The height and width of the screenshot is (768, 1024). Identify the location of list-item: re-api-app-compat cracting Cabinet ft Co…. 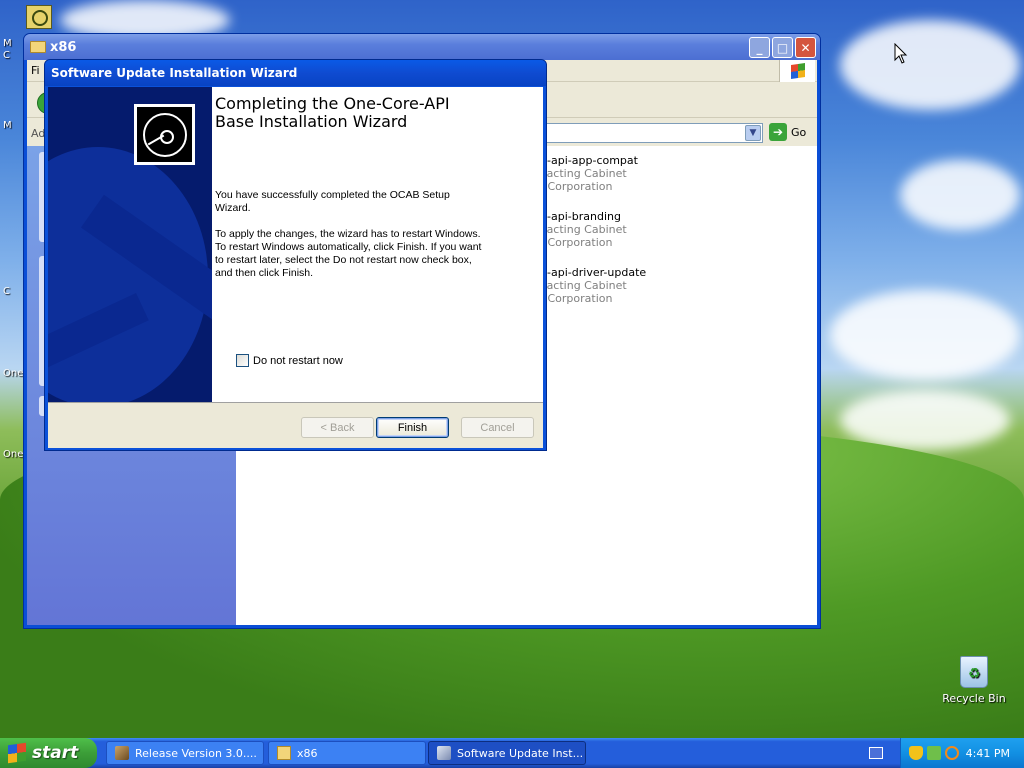
(587, 173).